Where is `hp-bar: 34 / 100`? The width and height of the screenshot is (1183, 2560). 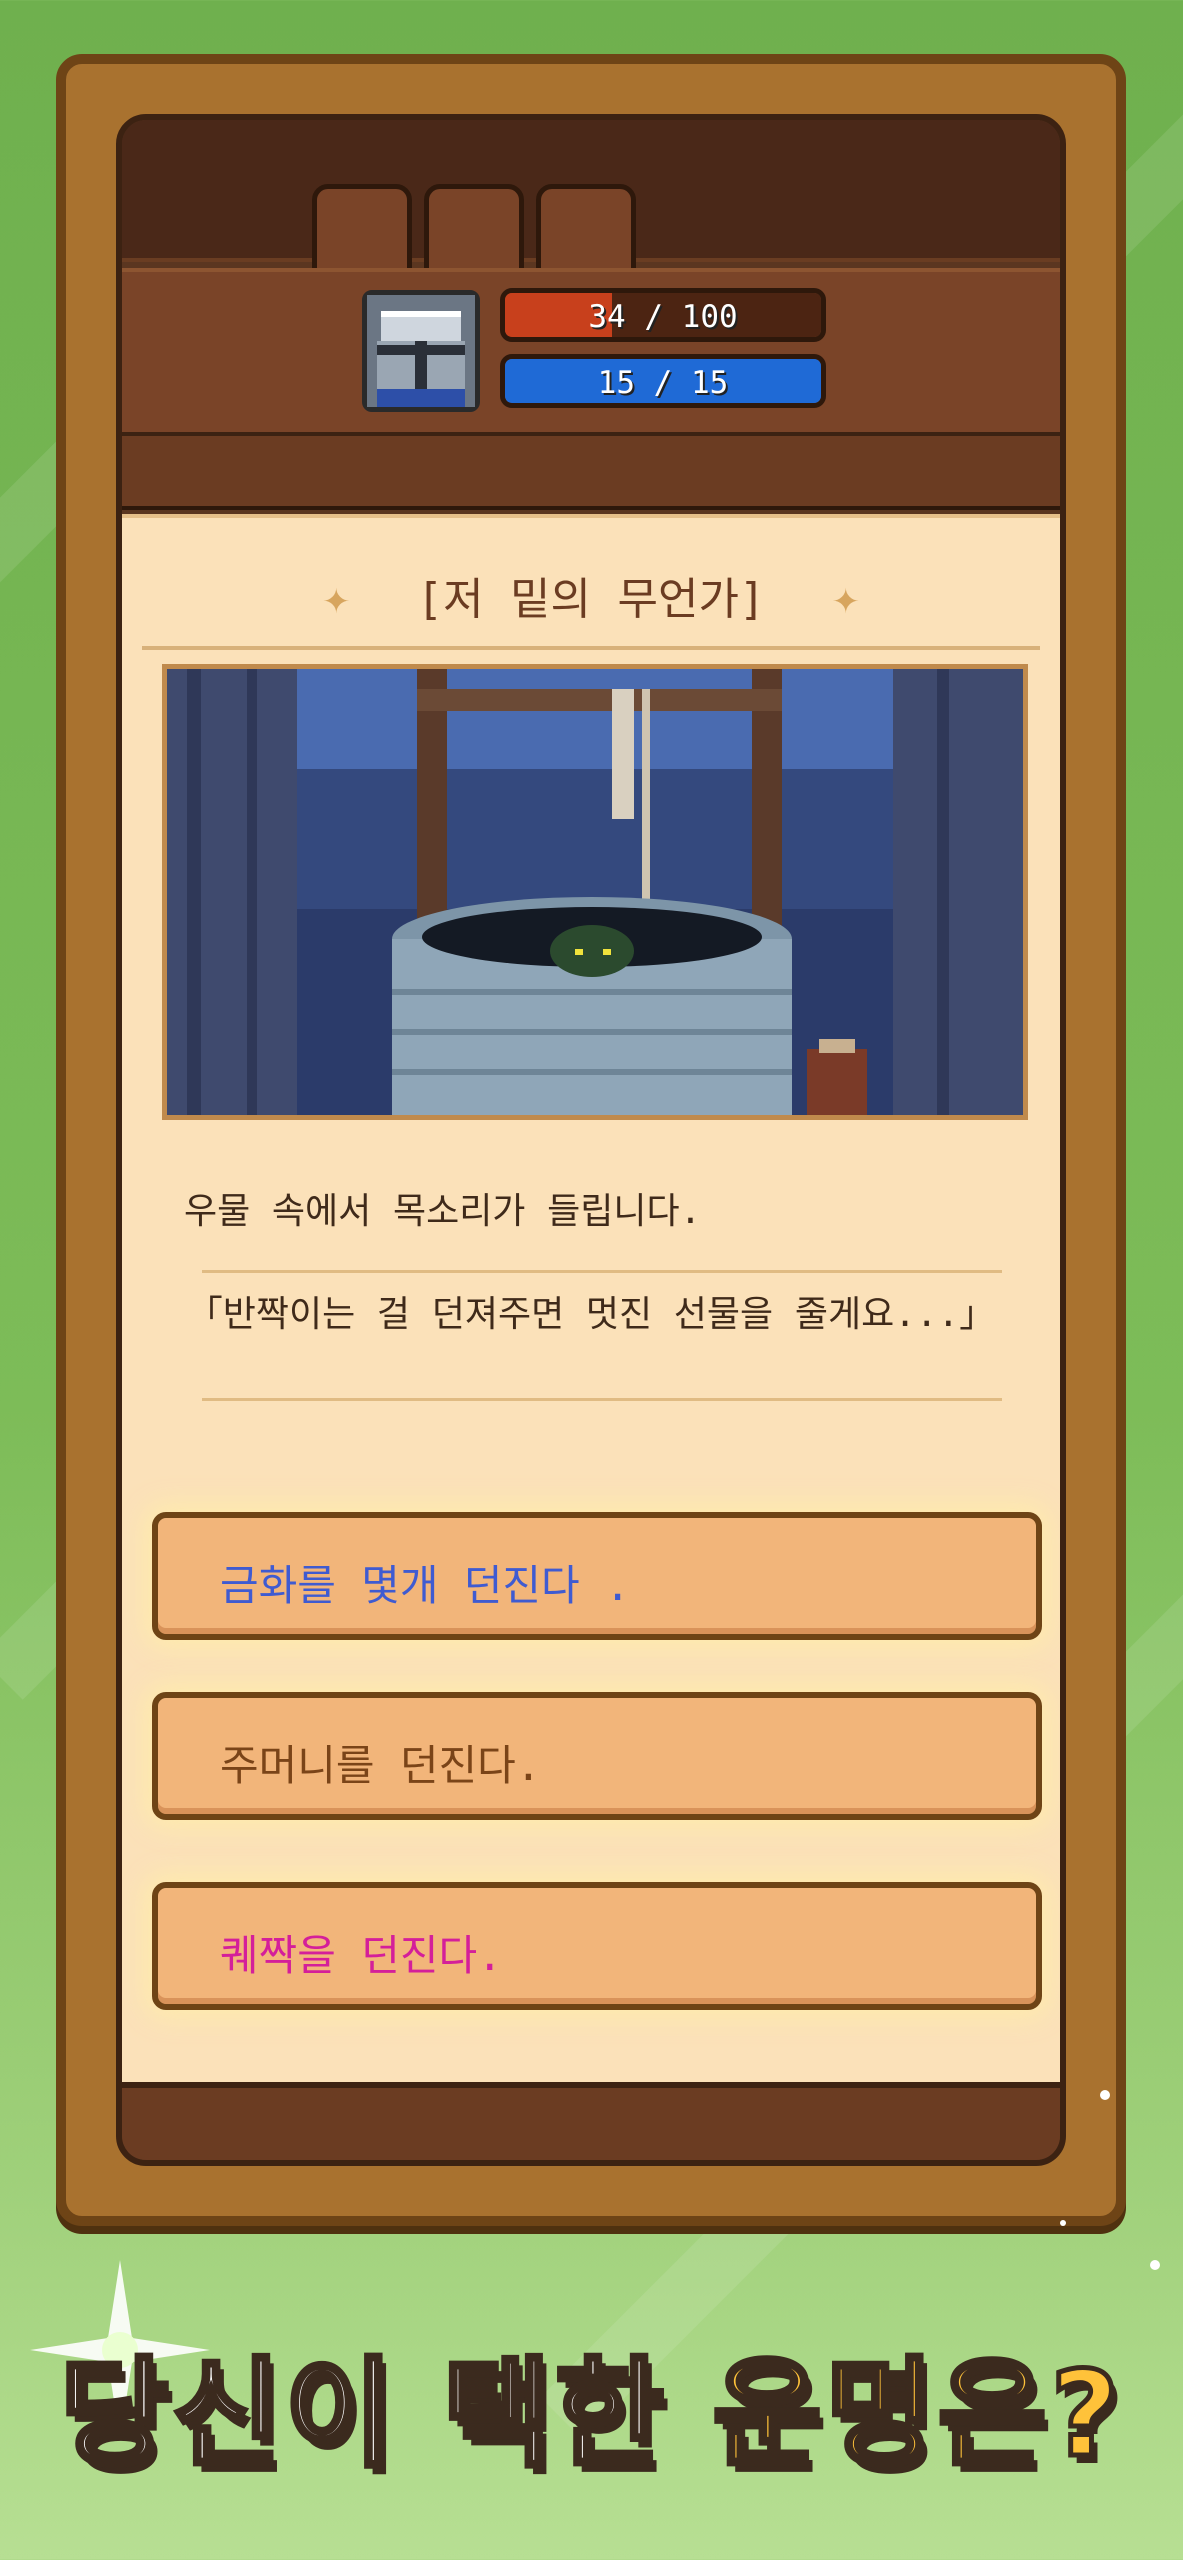 hp-bar: 34 / 100 is located at coordinates (663, 315).